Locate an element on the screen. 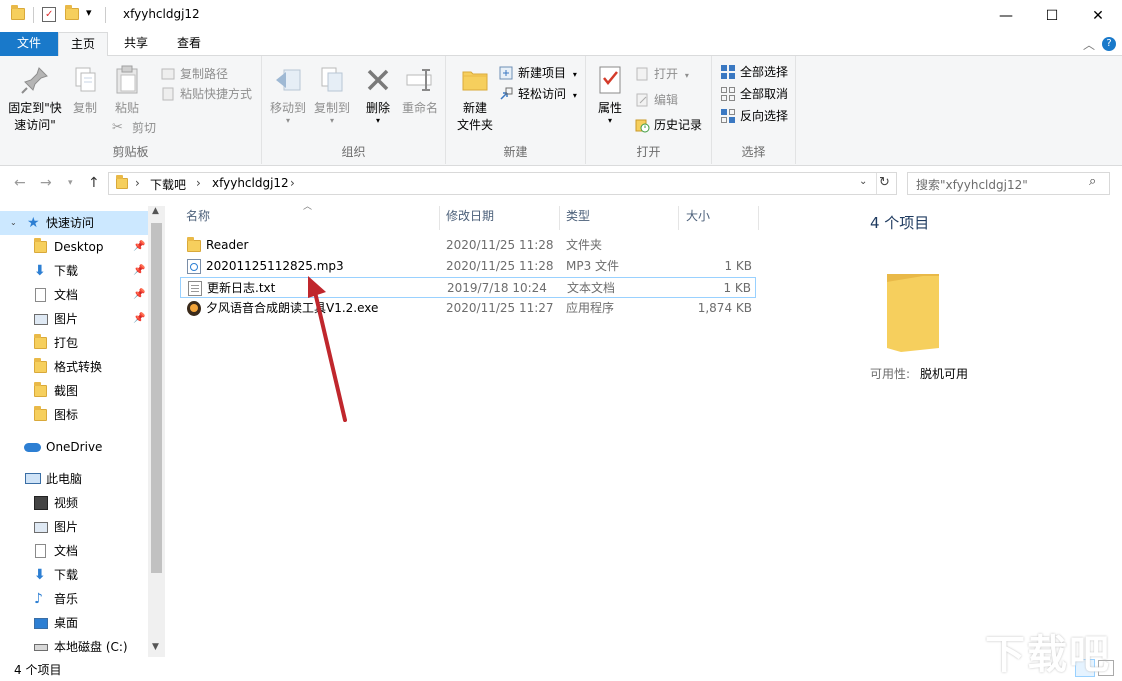 The image size is (1122, 681). folder-icon is located at coordinates (40, 413).